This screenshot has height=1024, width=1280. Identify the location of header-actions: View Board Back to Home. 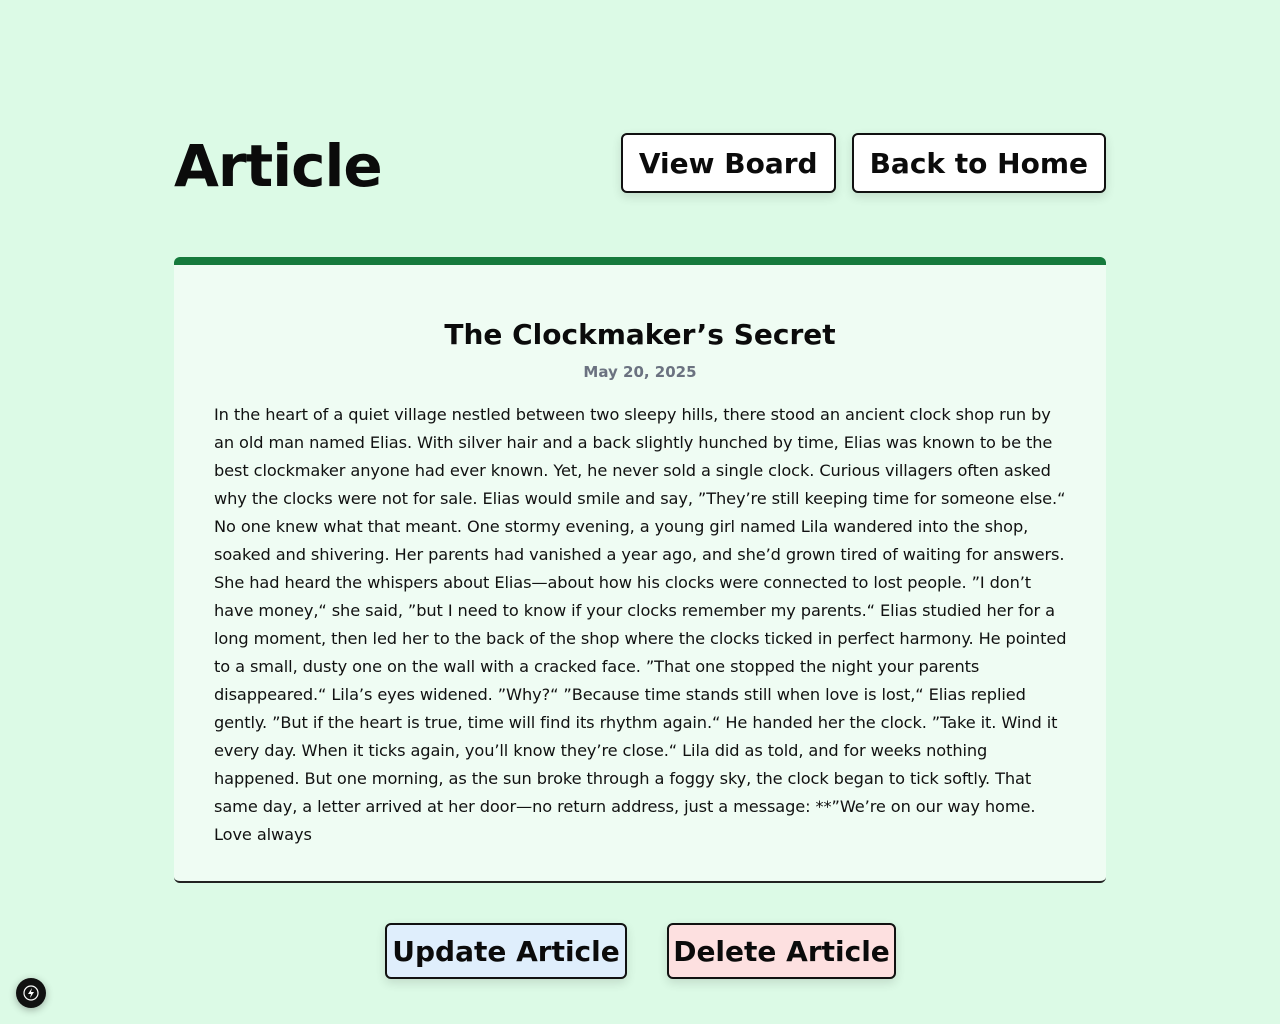
(863, 163).